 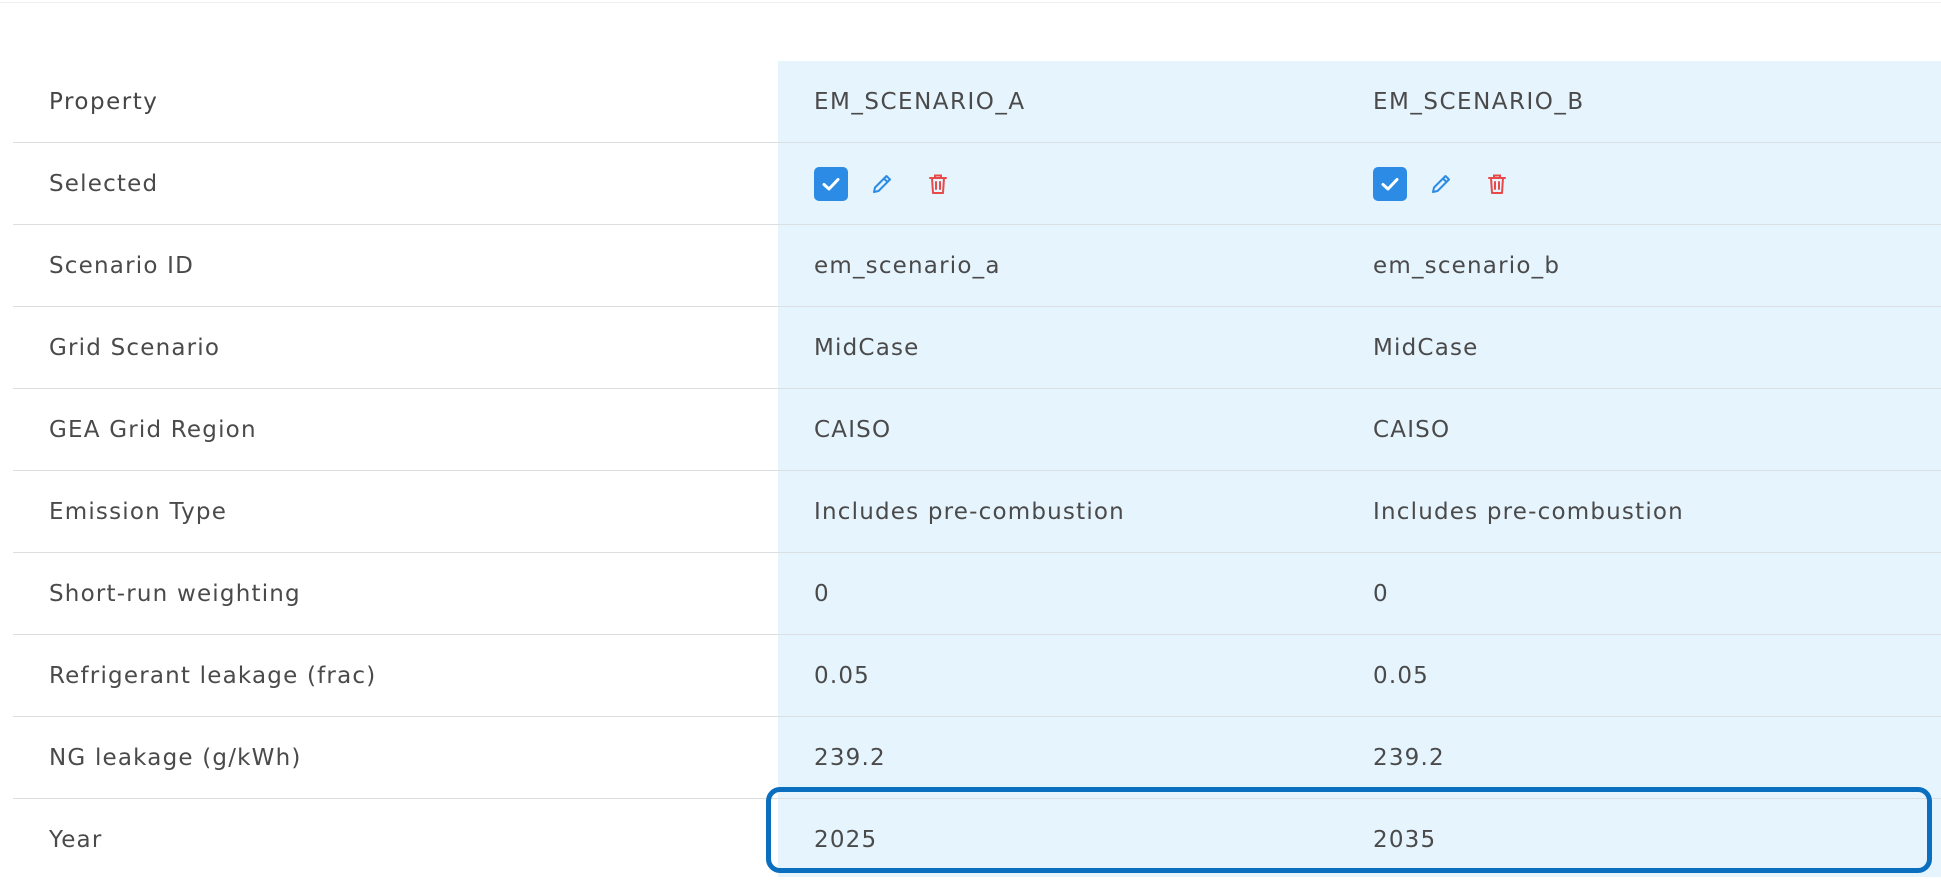 What do you see at coordinates (977, 184) in the screenshot?
I see `table-row-selected: Selected` at bounding box center [977, 184].